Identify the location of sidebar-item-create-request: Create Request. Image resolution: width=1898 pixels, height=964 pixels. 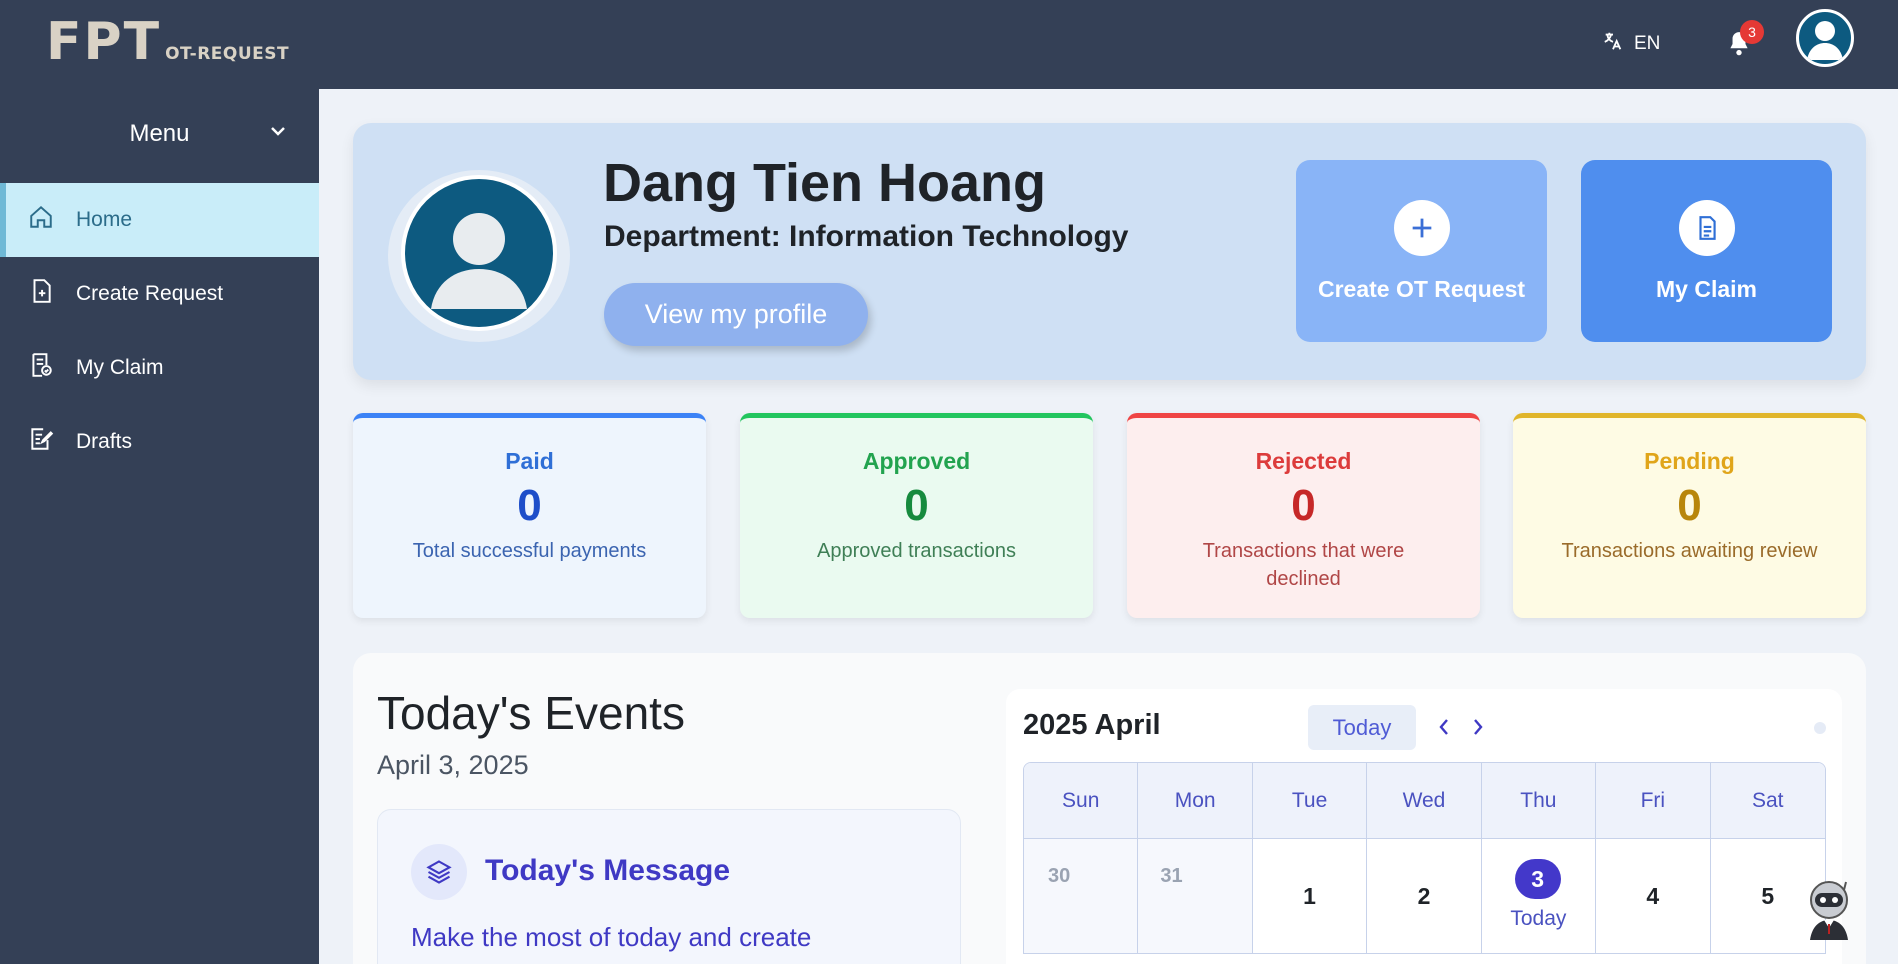
(159, 294).